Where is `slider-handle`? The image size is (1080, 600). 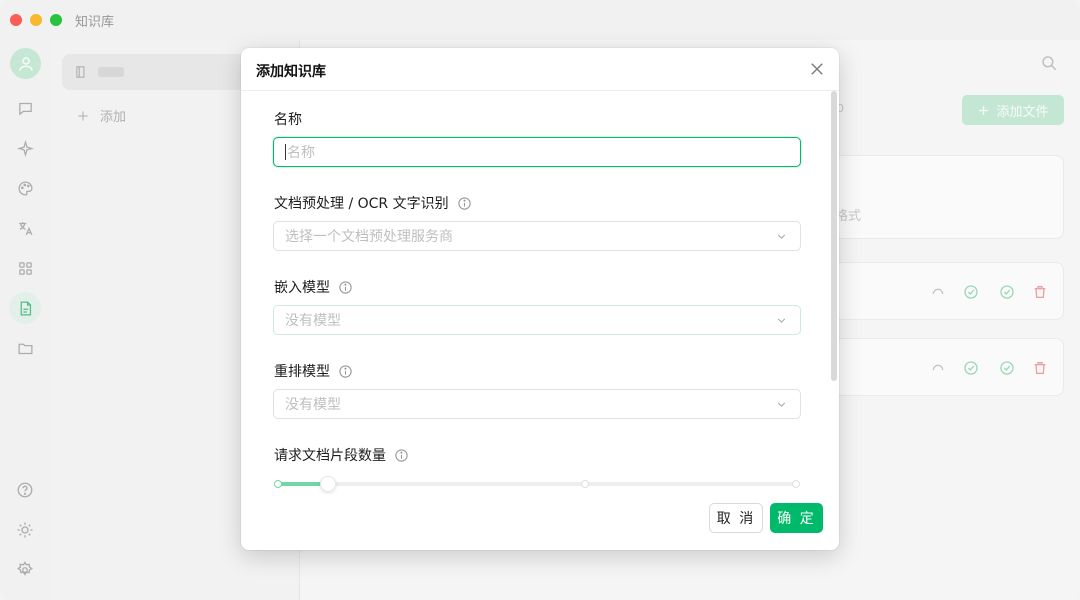
slider-handle is located at coordinates (328, 484).